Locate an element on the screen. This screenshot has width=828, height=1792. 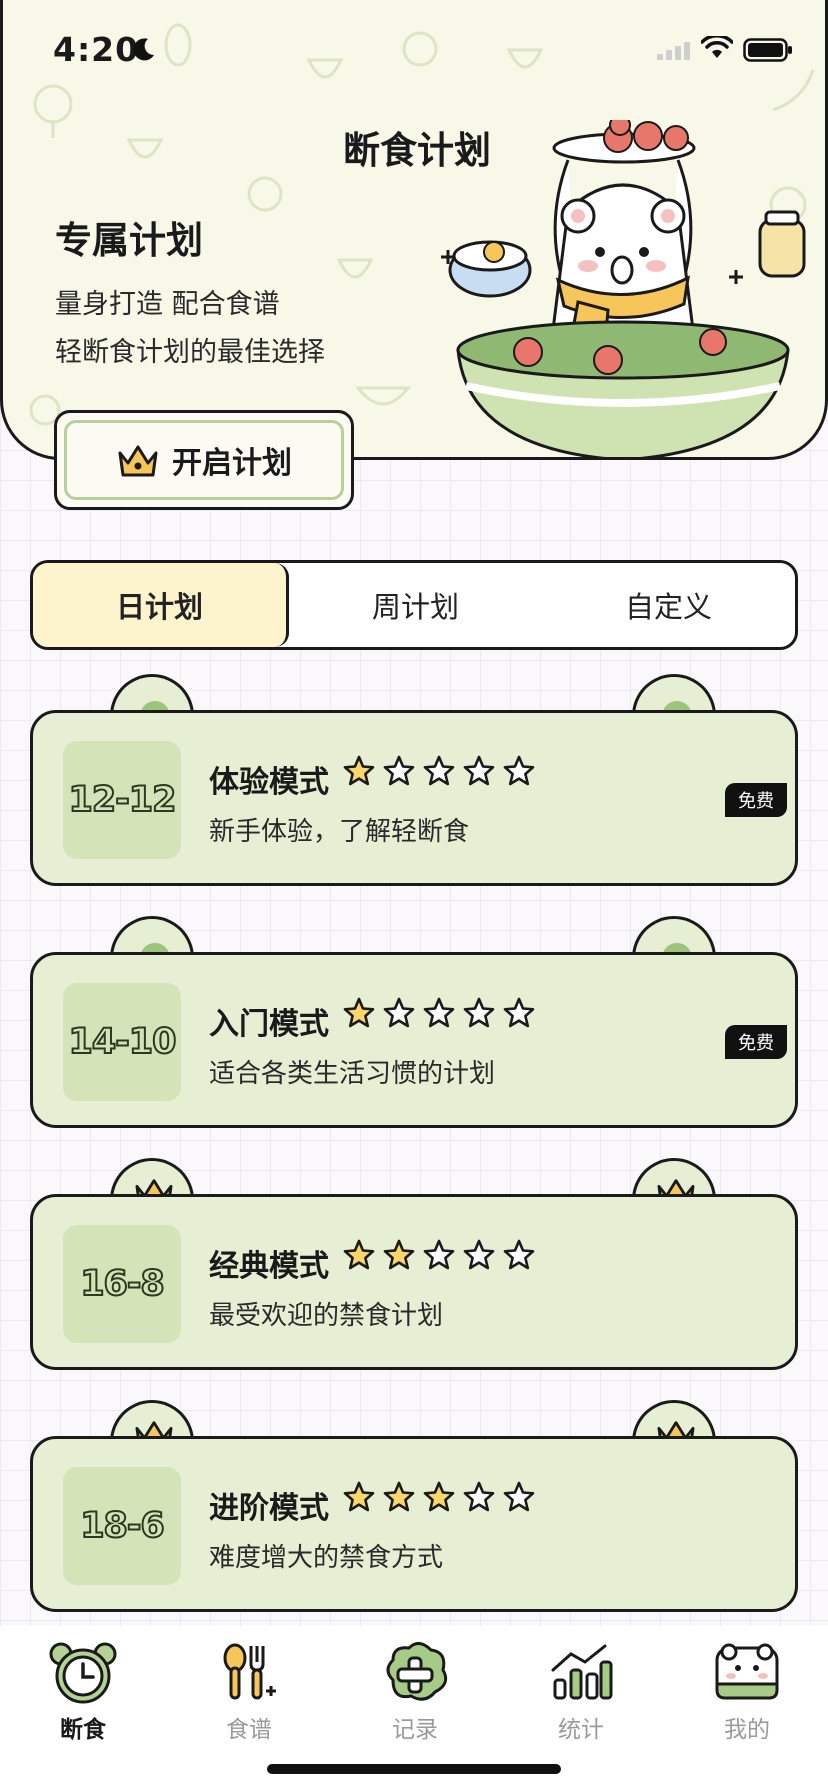
fasting-ratio: 14-10 is located at coordinates (122, 1042).